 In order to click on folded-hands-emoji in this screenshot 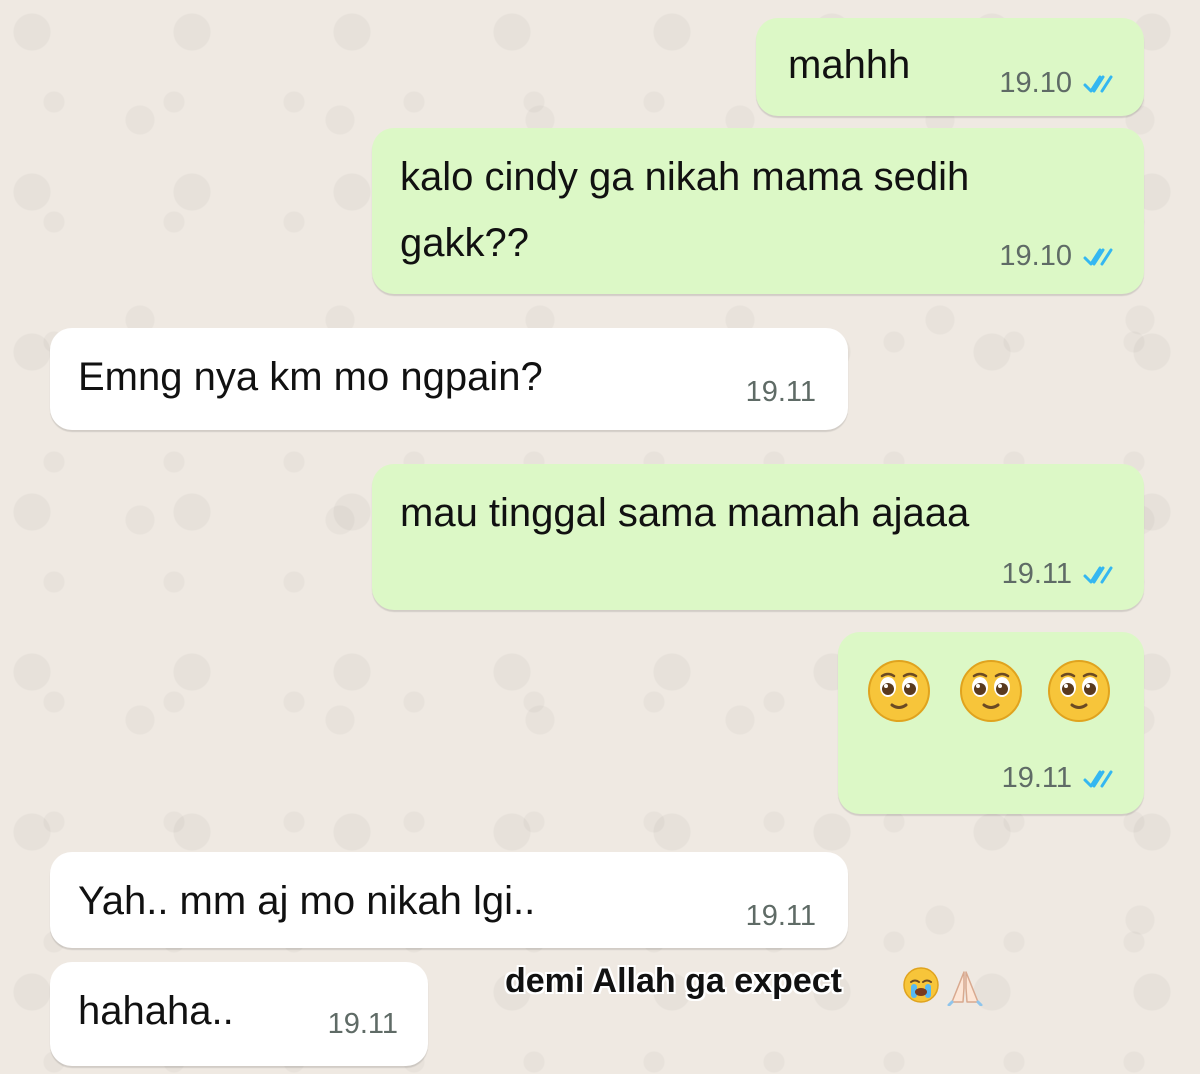, I will do `click(965, 988)`.